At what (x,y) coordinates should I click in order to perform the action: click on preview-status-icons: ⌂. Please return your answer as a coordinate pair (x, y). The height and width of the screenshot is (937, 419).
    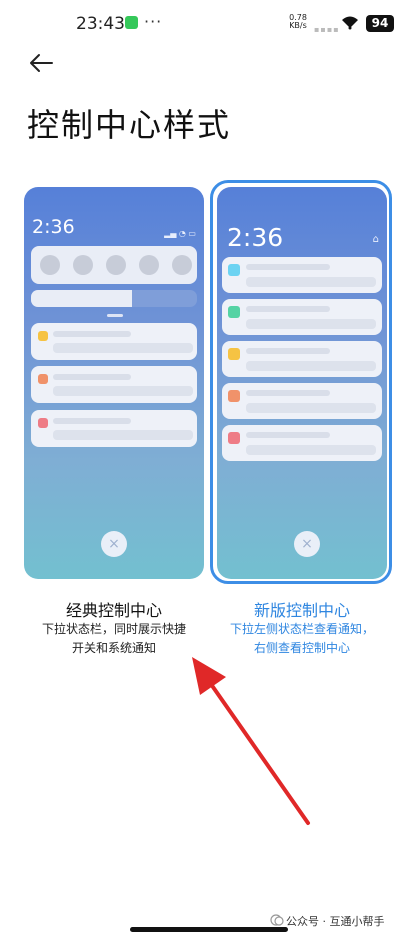
    Looking at the image, I should click on (375, 239).